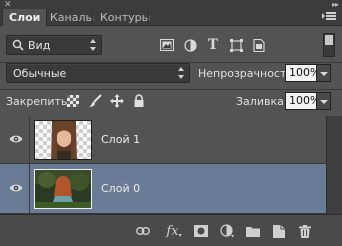 The image size is (342, 246). Describe the element at coordinates (279, 231) in the screenshot. I see `new-layer-icon` at that location.